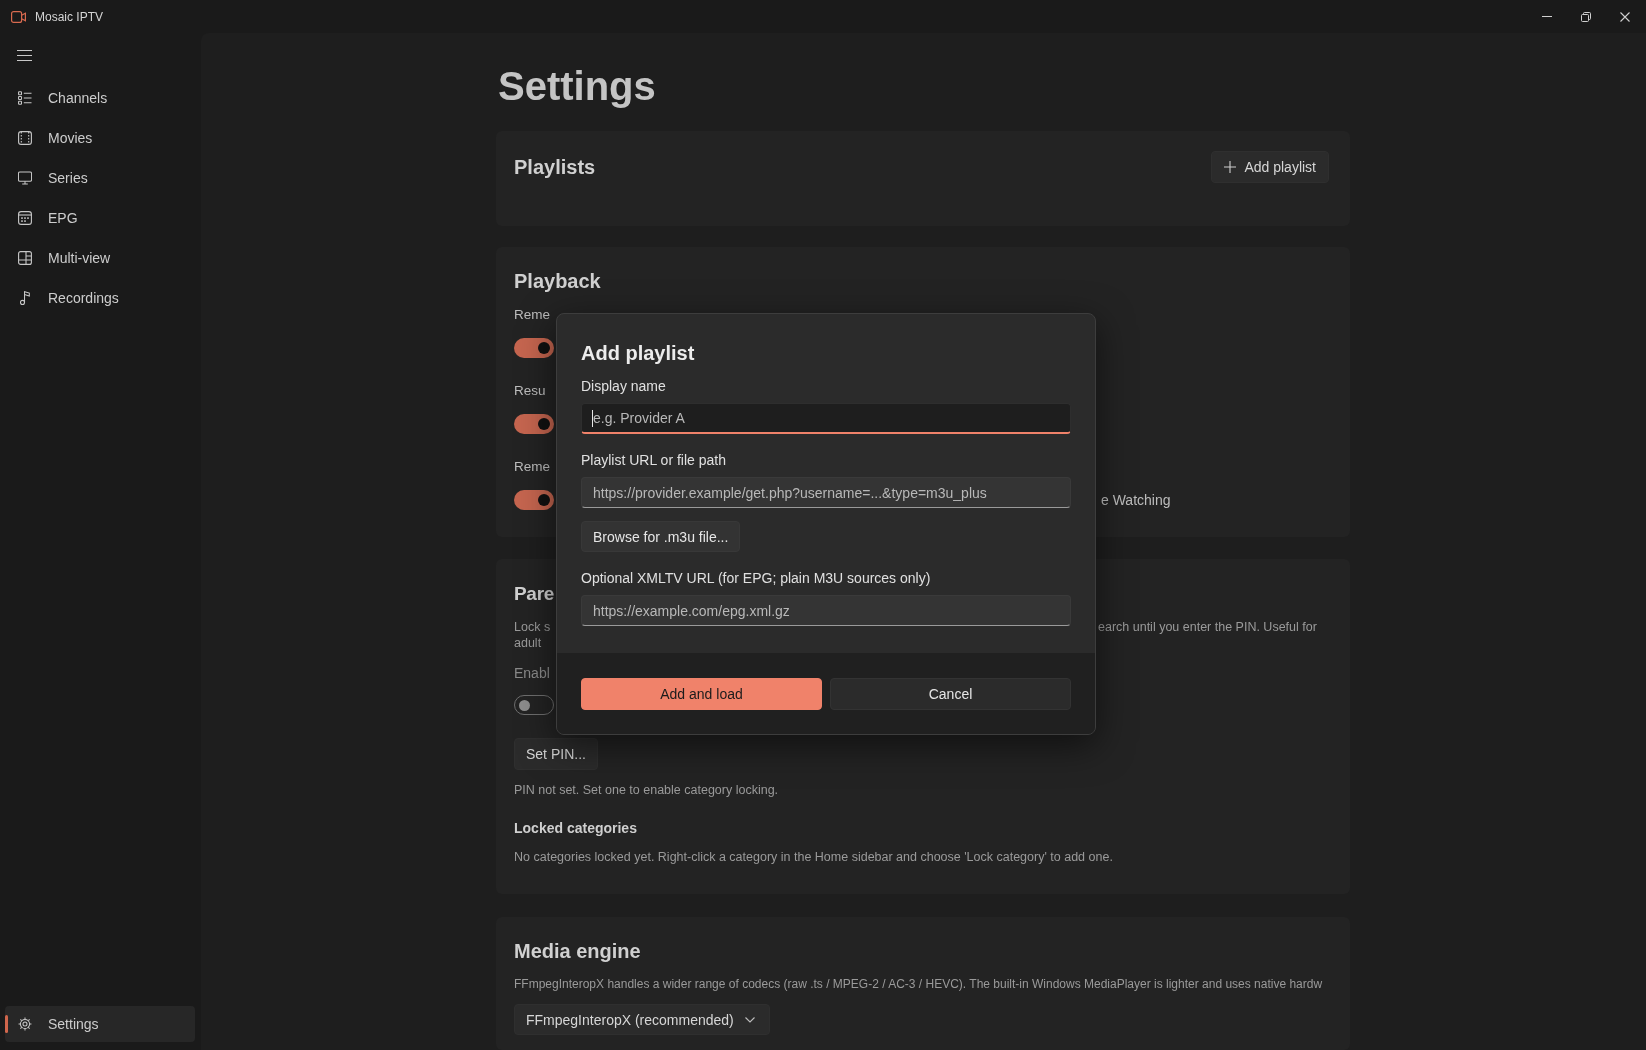 Image resolution: width=1646 pixels, height=1050 pixels. I want to click on setting-label: Resu, so click(530, 391).